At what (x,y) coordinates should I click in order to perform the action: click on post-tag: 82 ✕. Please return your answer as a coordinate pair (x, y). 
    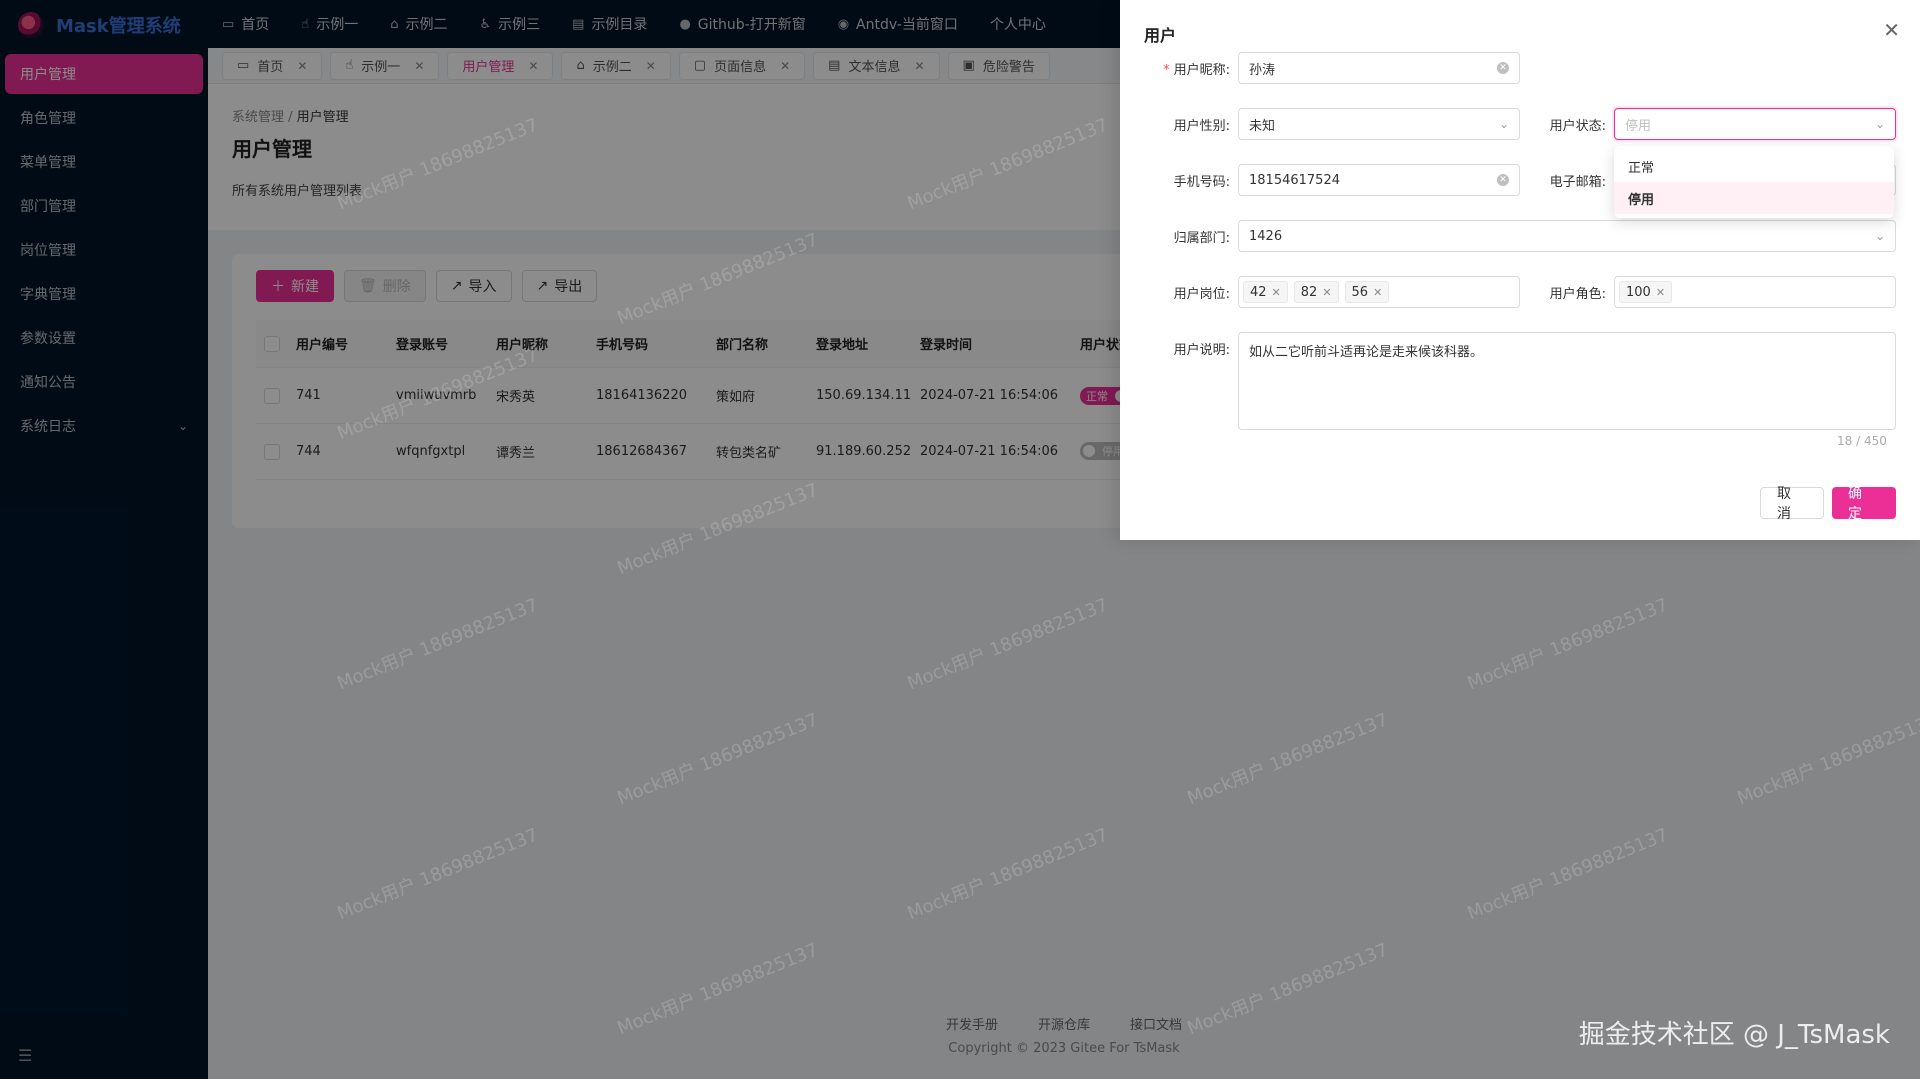
    Looking at the image, I should click on (1316, 292).